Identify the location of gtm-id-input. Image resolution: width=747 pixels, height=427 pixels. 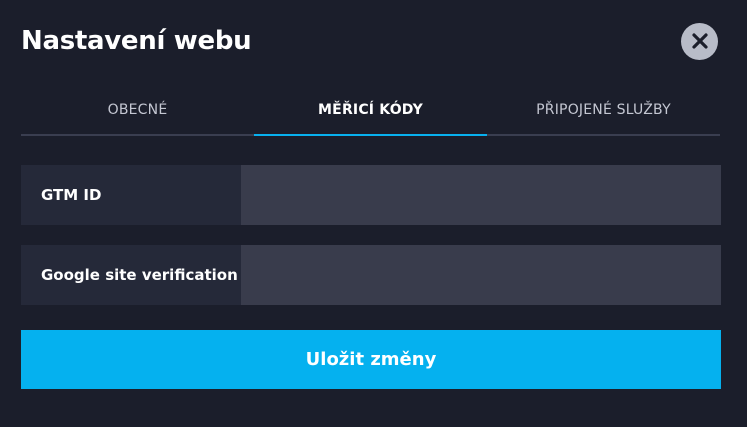
(481, 195).